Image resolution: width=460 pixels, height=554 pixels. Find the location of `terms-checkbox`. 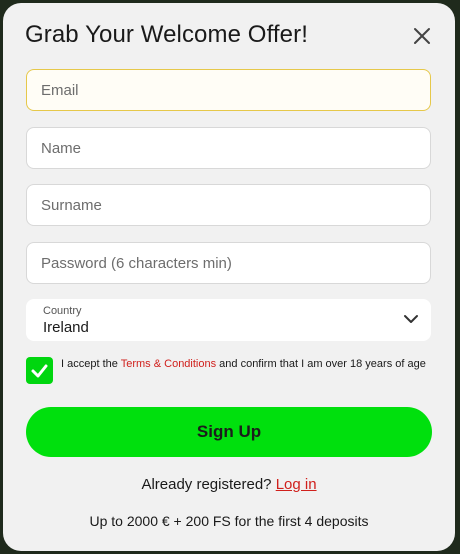

terms-checkbox is located at coordinates (39, 370).